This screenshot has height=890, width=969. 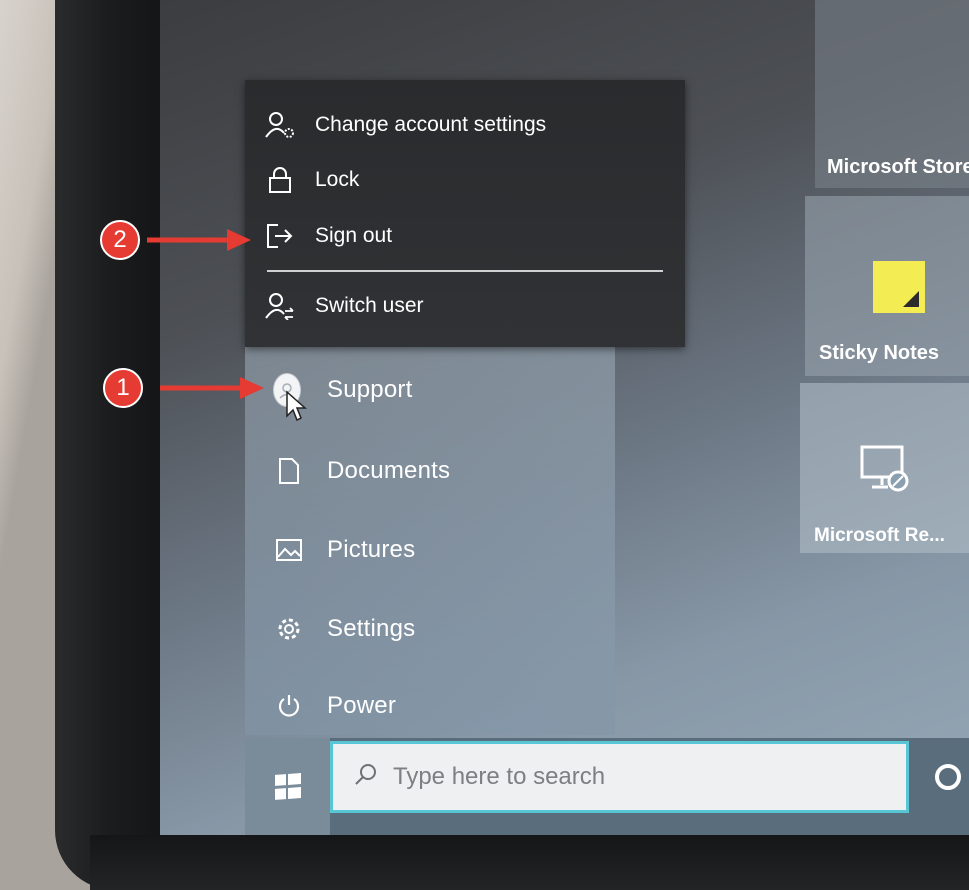 I want to click on mouse-cursor-icon, so click(x=296, y=406).